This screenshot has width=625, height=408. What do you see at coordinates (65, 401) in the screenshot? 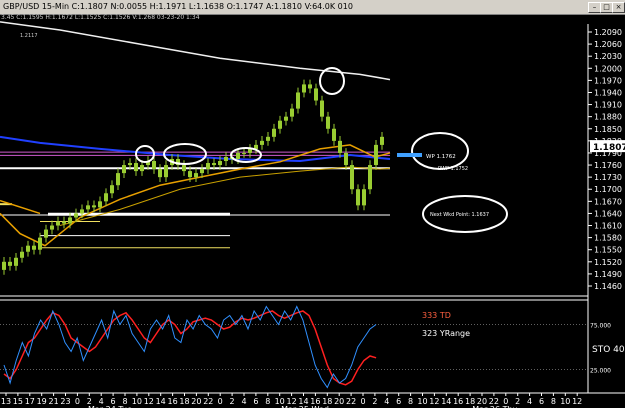
I see `time-tick-label: 23` at bounding box center [65, 401].